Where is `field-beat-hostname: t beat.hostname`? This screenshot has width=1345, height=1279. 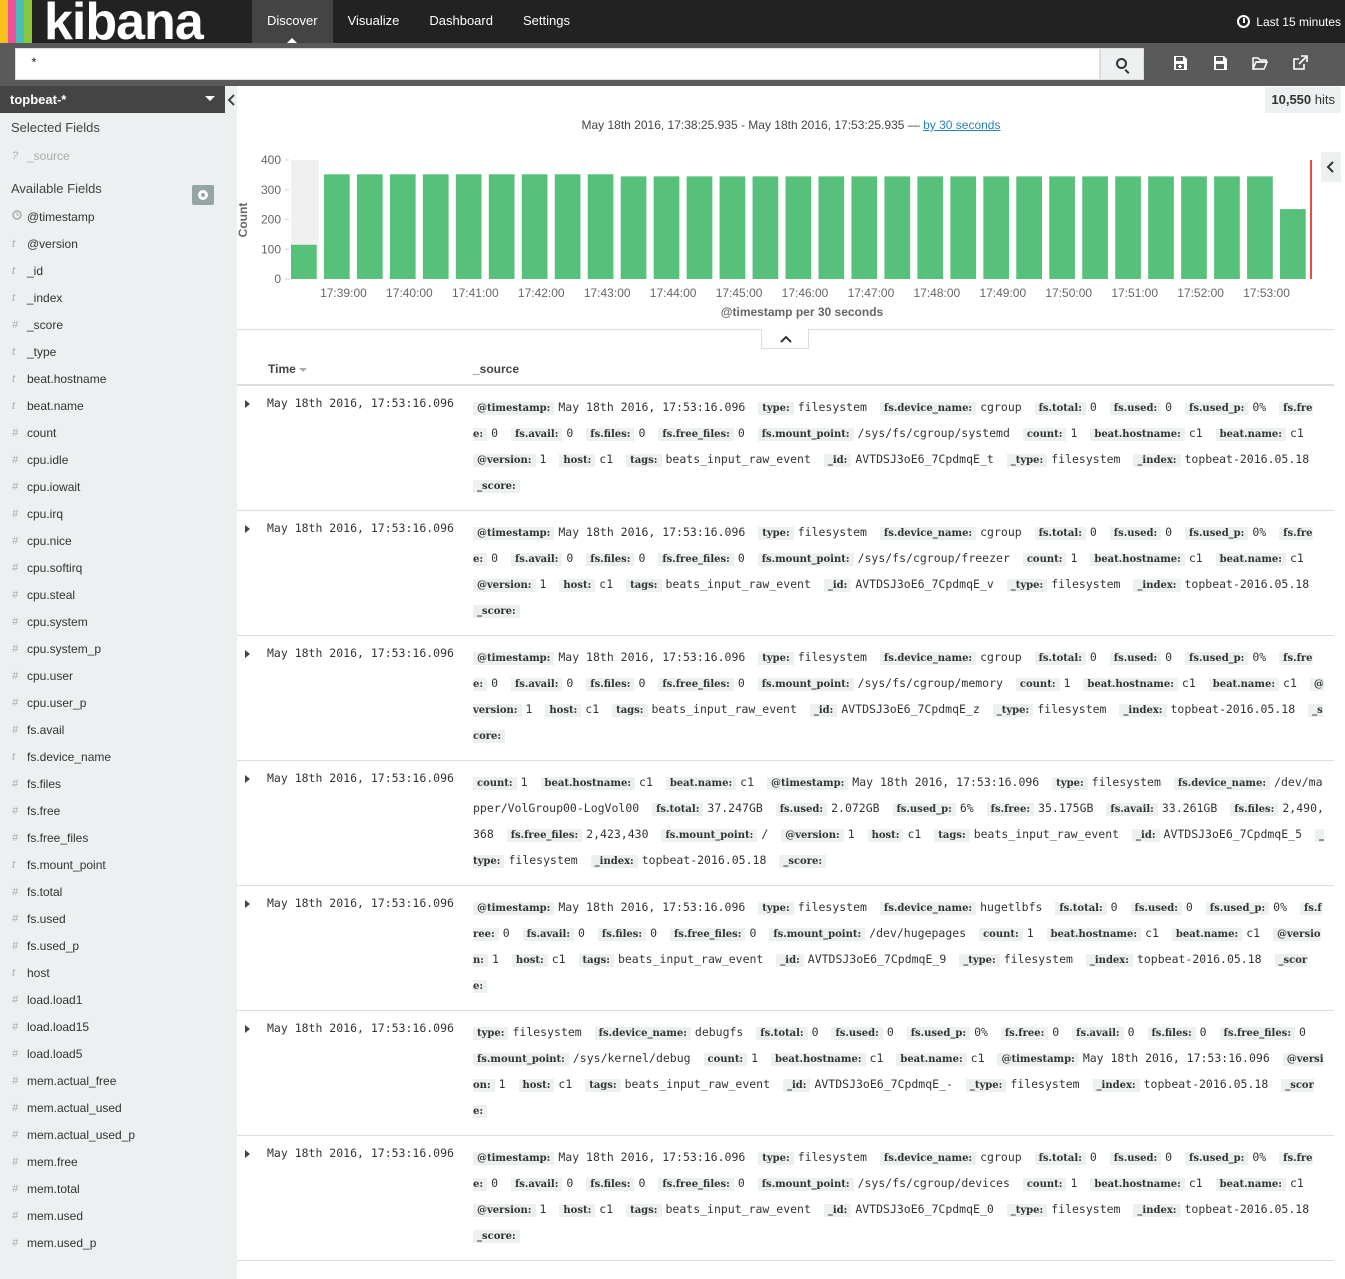 field-beat-hostname: t beat.hostname is located at coordinates (118, 379).